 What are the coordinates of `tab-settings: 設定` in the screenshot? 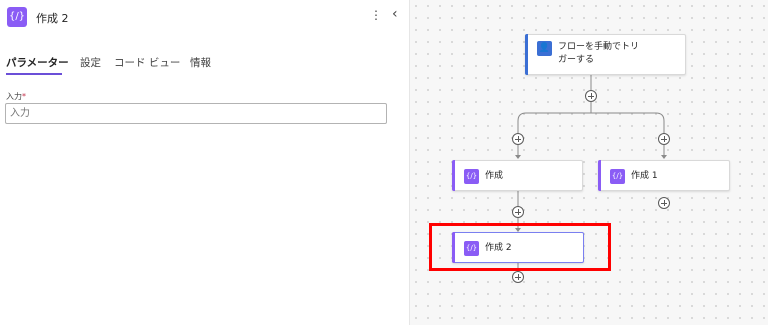 It's located at (90, 62).